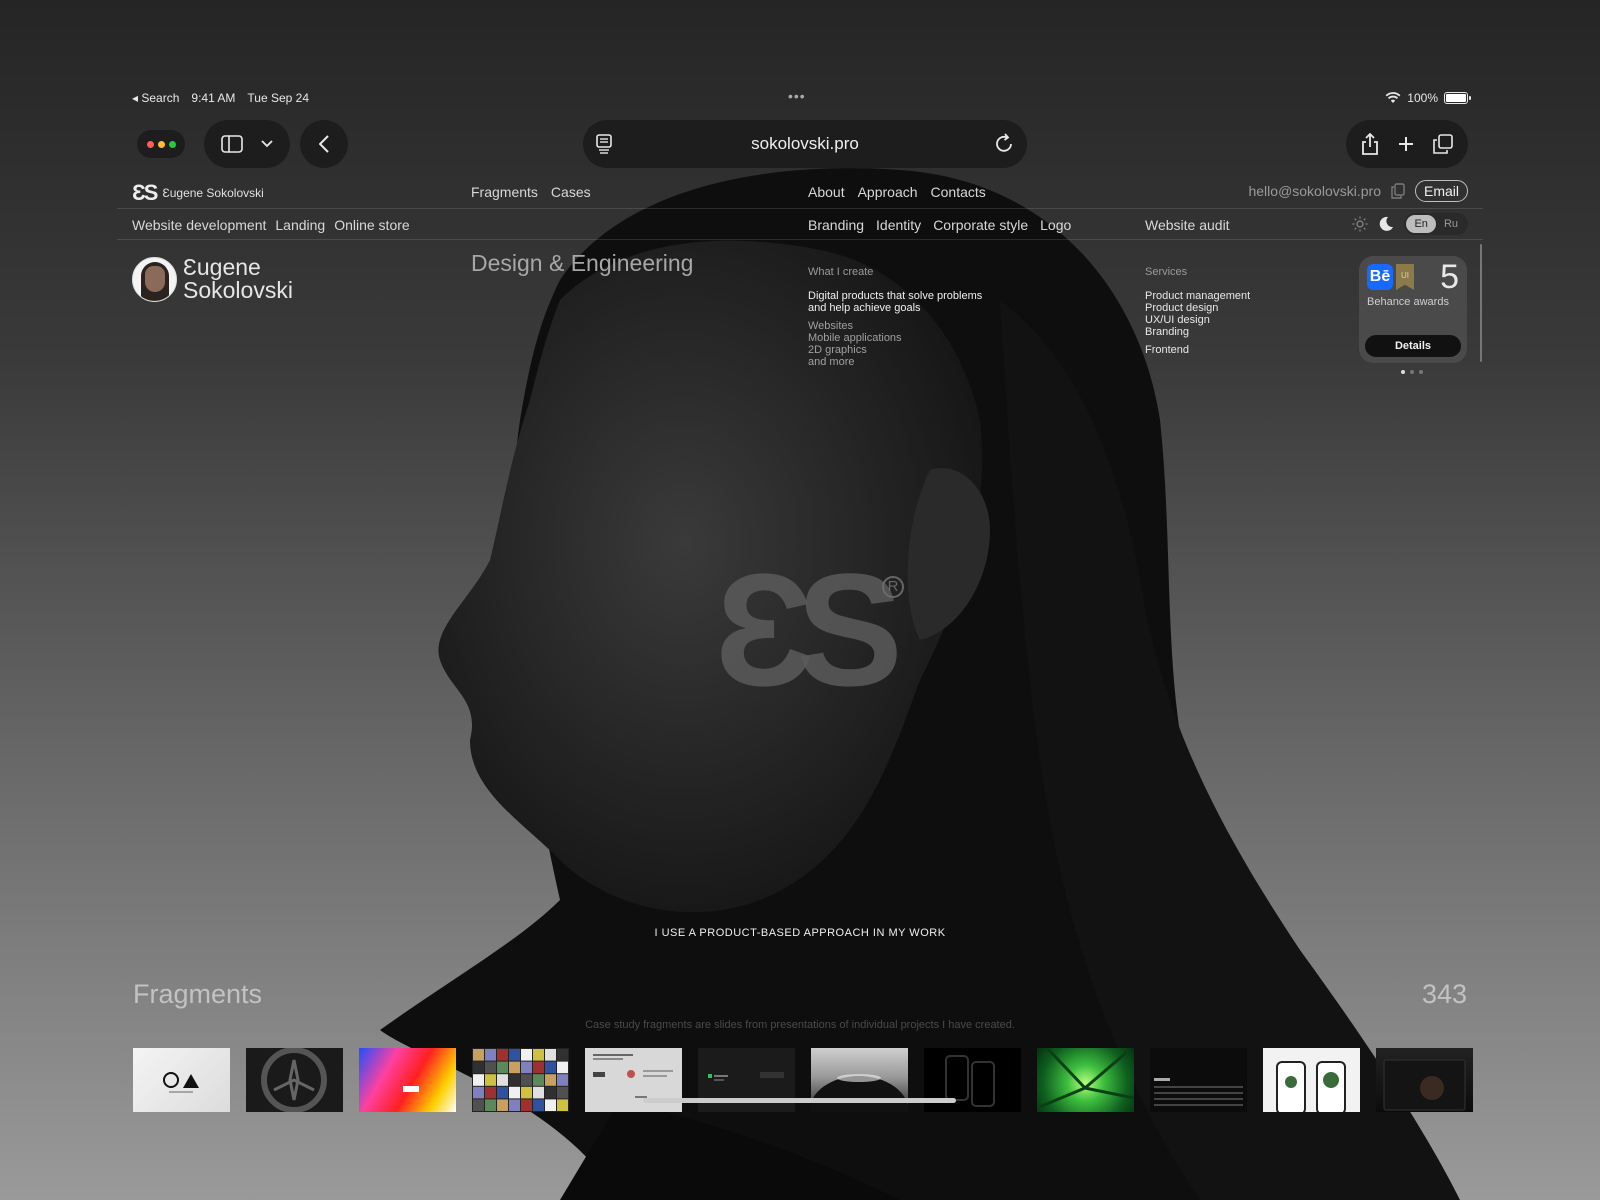  Describe the element at coordinates (145, 192) in the screenshot. I see `logo-mark: ƐS` at that location.